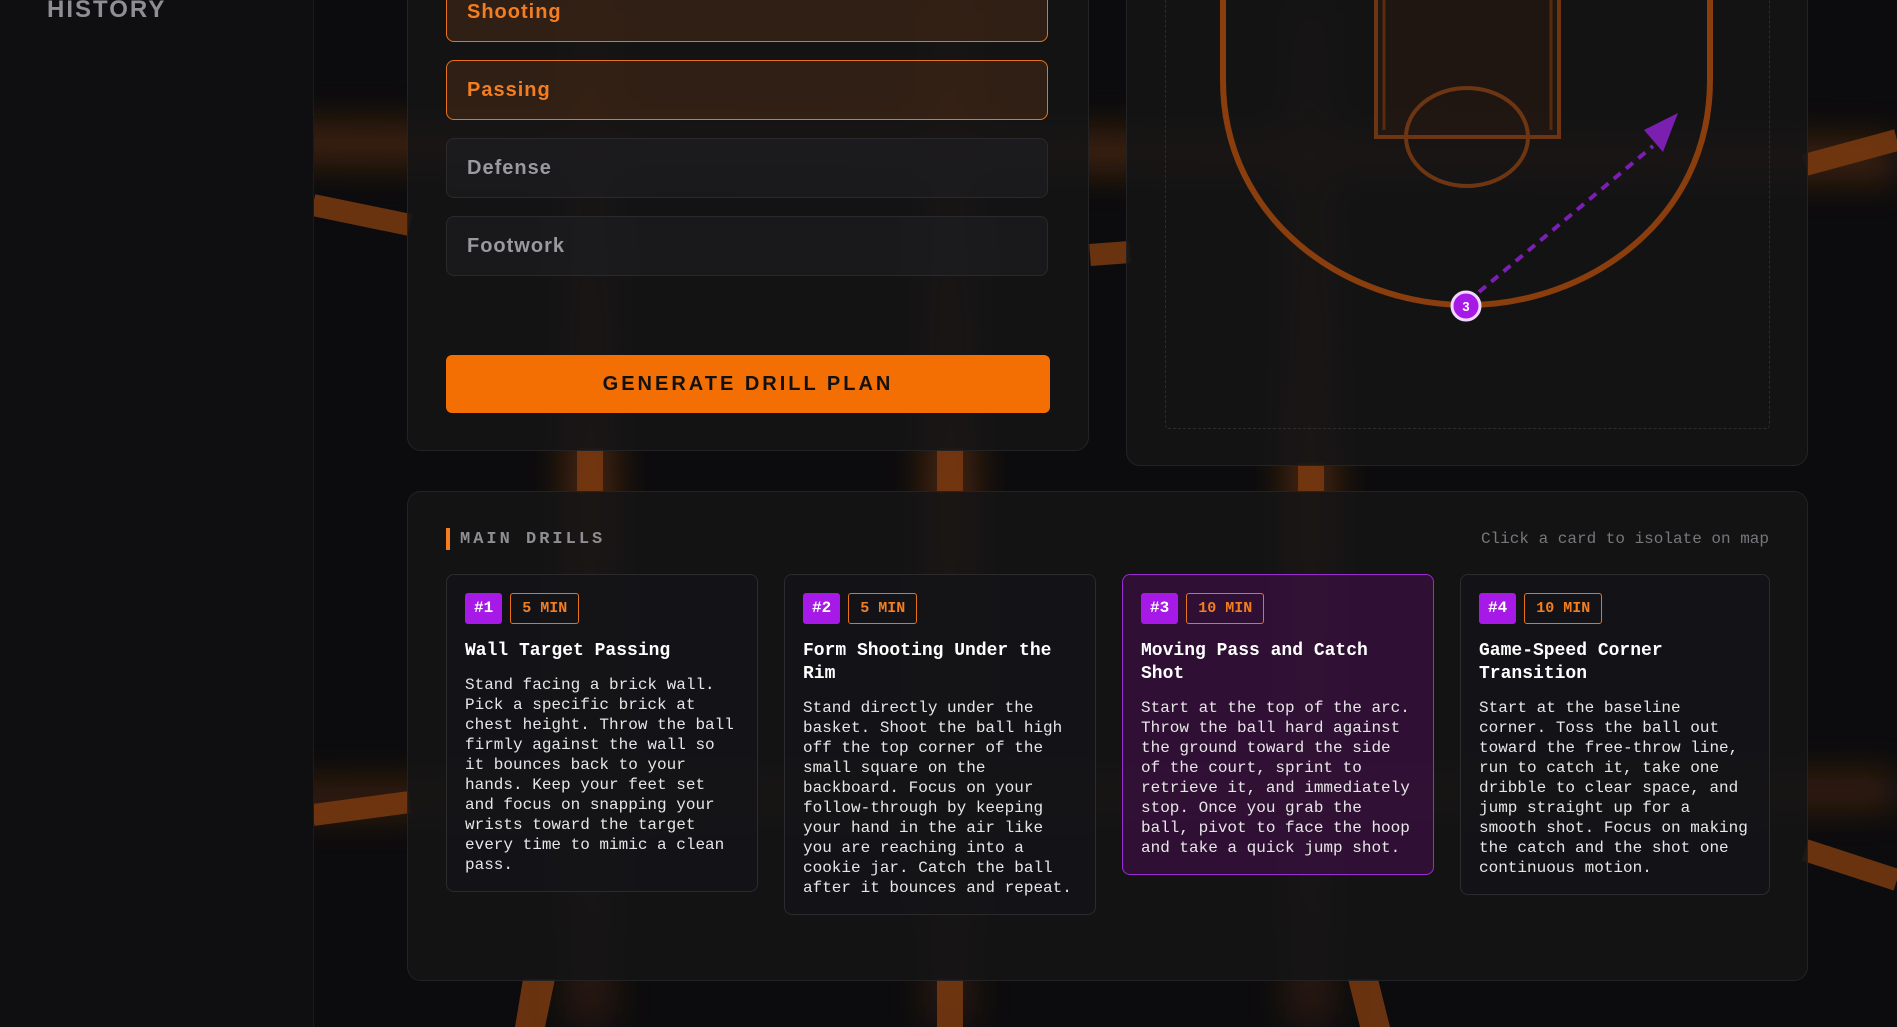 Image resolution: width=1897 pixels, height=1027 pixels. What do you see at coordinates (747, 168) in the screenshot?
I see `focus-option-defense: Defense` at bounding box center [747, 168].